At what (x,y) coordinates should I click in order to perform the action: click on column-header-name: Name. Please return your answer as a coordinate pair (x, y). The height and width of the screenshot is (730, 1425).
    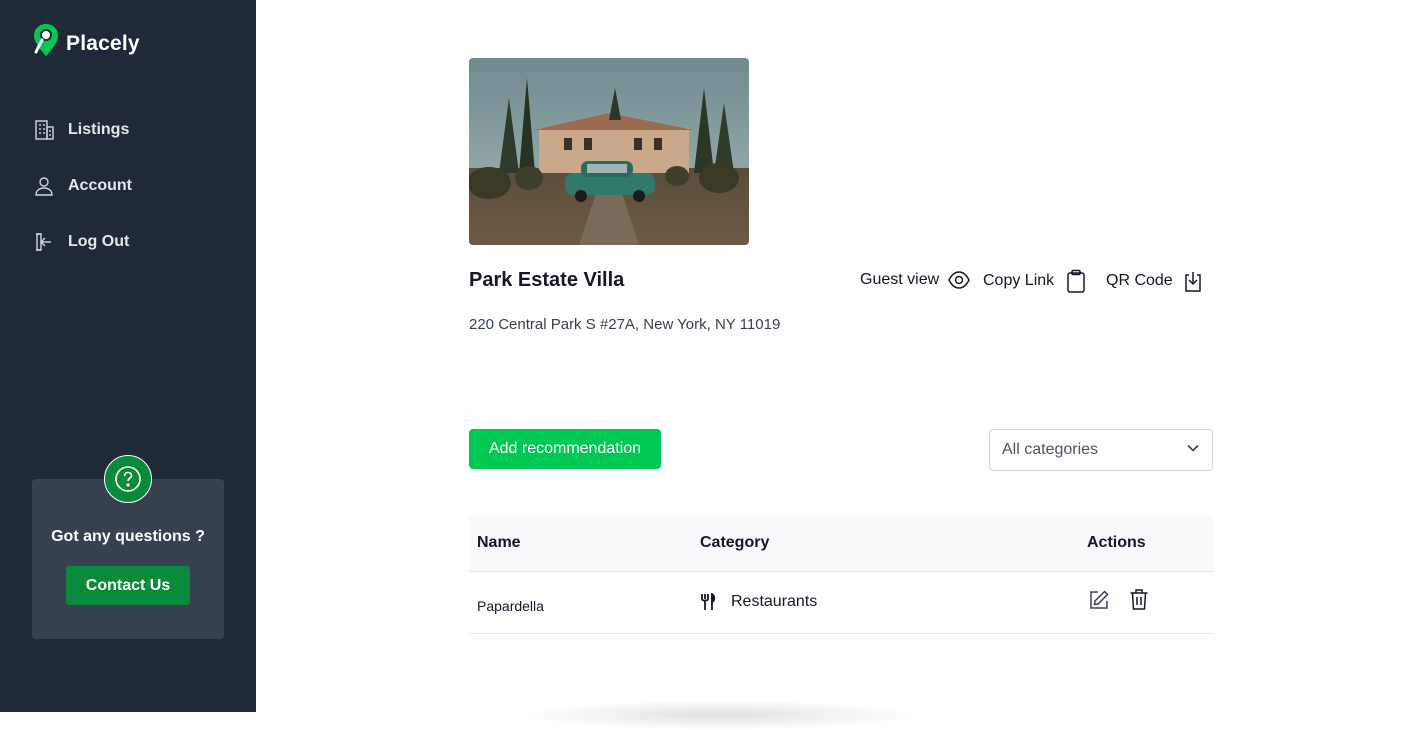
    Looking at the image, I should click on (499, 542).